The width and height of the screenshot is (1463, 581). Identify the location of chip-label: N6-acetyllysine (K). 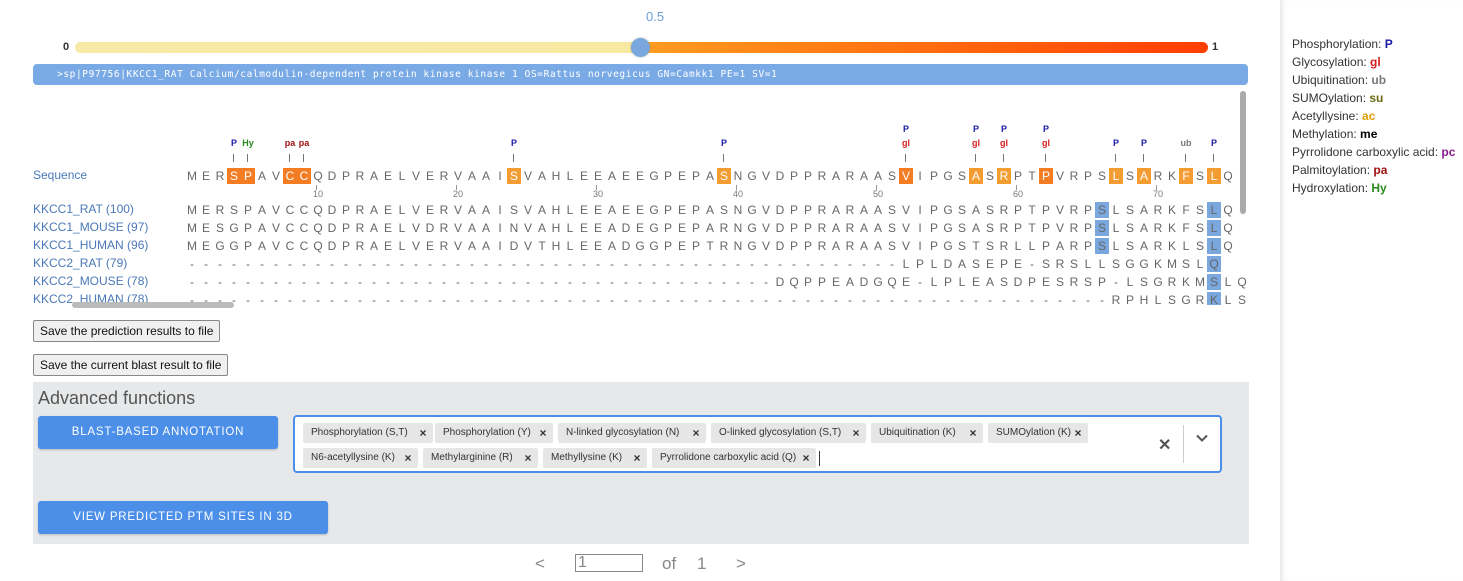
(353, 457).